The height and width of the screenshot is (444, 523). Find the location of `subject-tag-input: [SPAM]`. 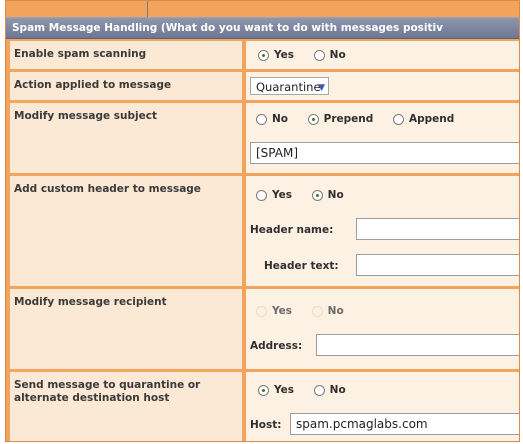

subject-tag-input: [SPAM] is located at coordinates (384, 153).